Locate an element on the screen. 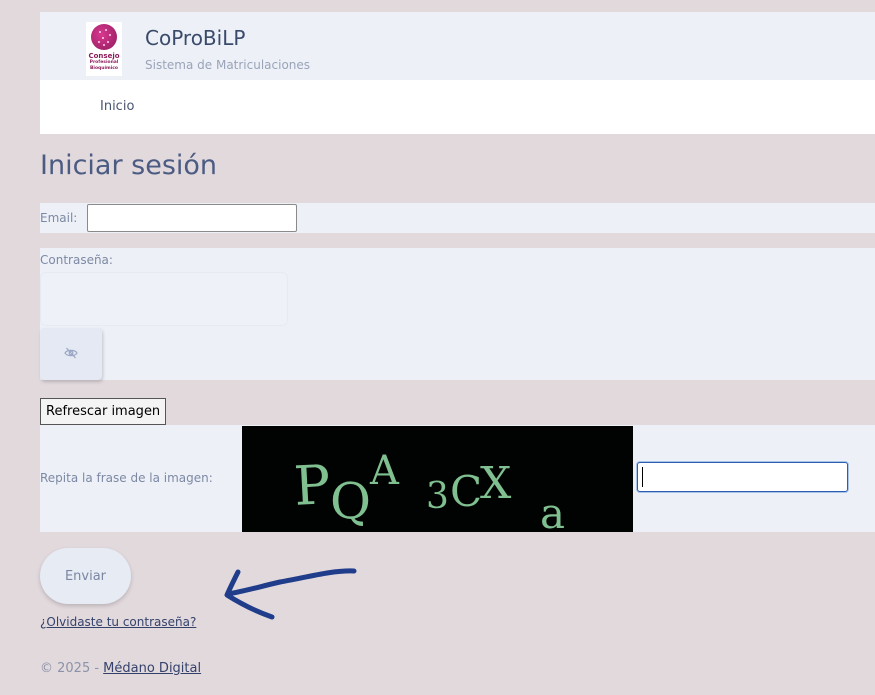 This screenshot has height=695, width=875. svg-text: C is located at coordinates (466, 491).